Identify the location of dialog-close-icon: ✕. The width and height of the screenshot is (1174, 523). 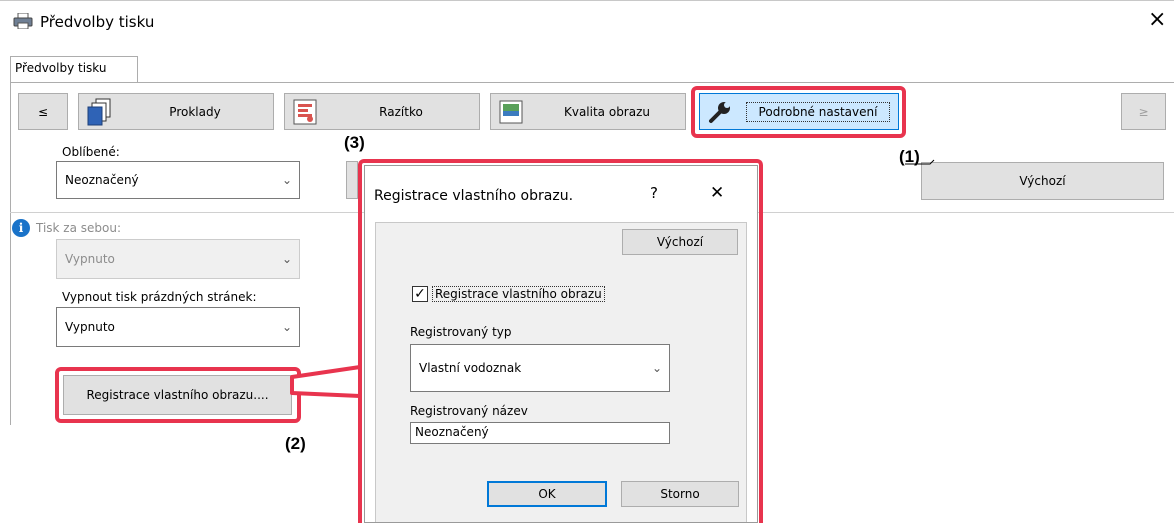
(717, 193).